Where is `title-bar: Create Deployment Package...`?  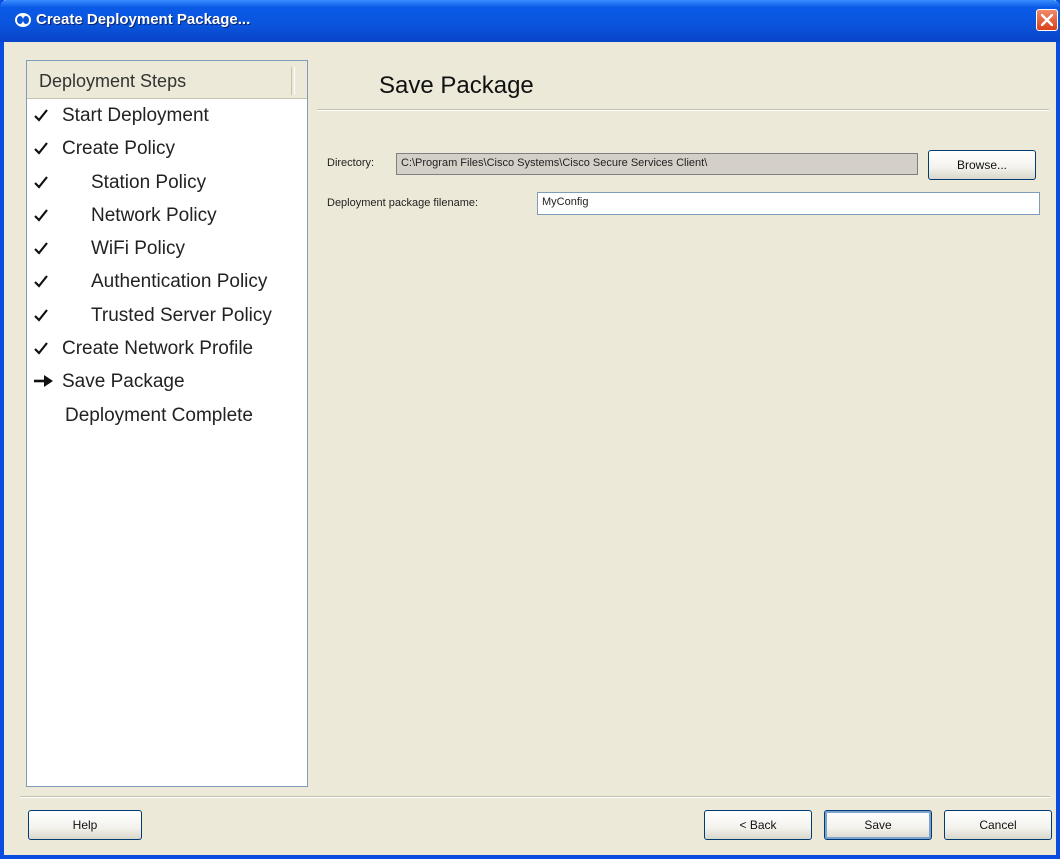 title-bar: Create Deployment Package... is located at coordinates (530, 21).